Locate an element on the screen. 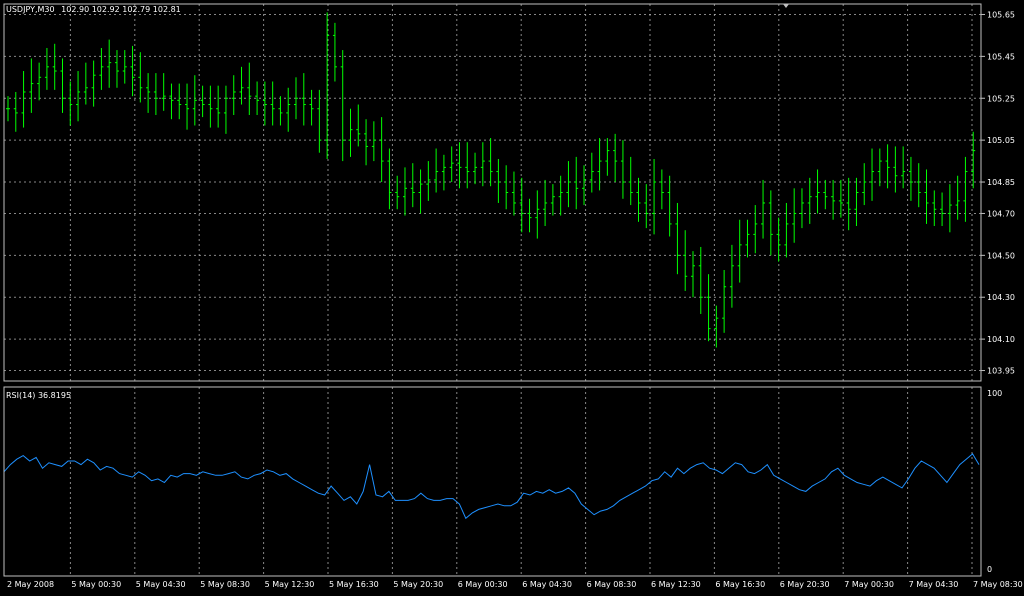 The image size is (1024, 596). shift-marker-icon is located at coordinates (786, 6).